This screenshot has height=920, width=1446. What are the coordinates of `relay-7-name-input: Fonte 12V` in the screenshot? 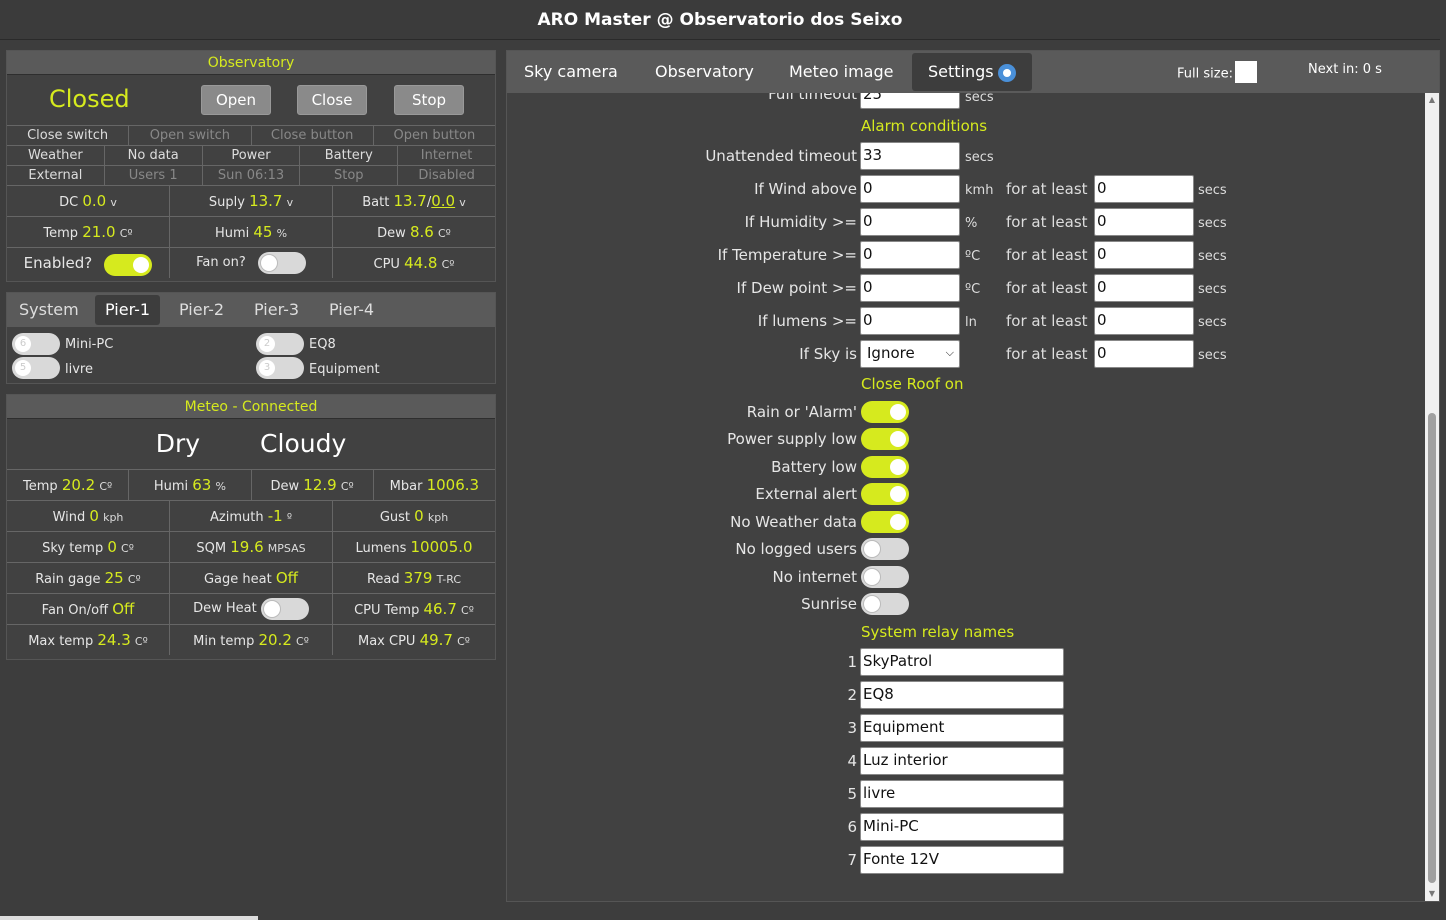 It's located at (962, 860).